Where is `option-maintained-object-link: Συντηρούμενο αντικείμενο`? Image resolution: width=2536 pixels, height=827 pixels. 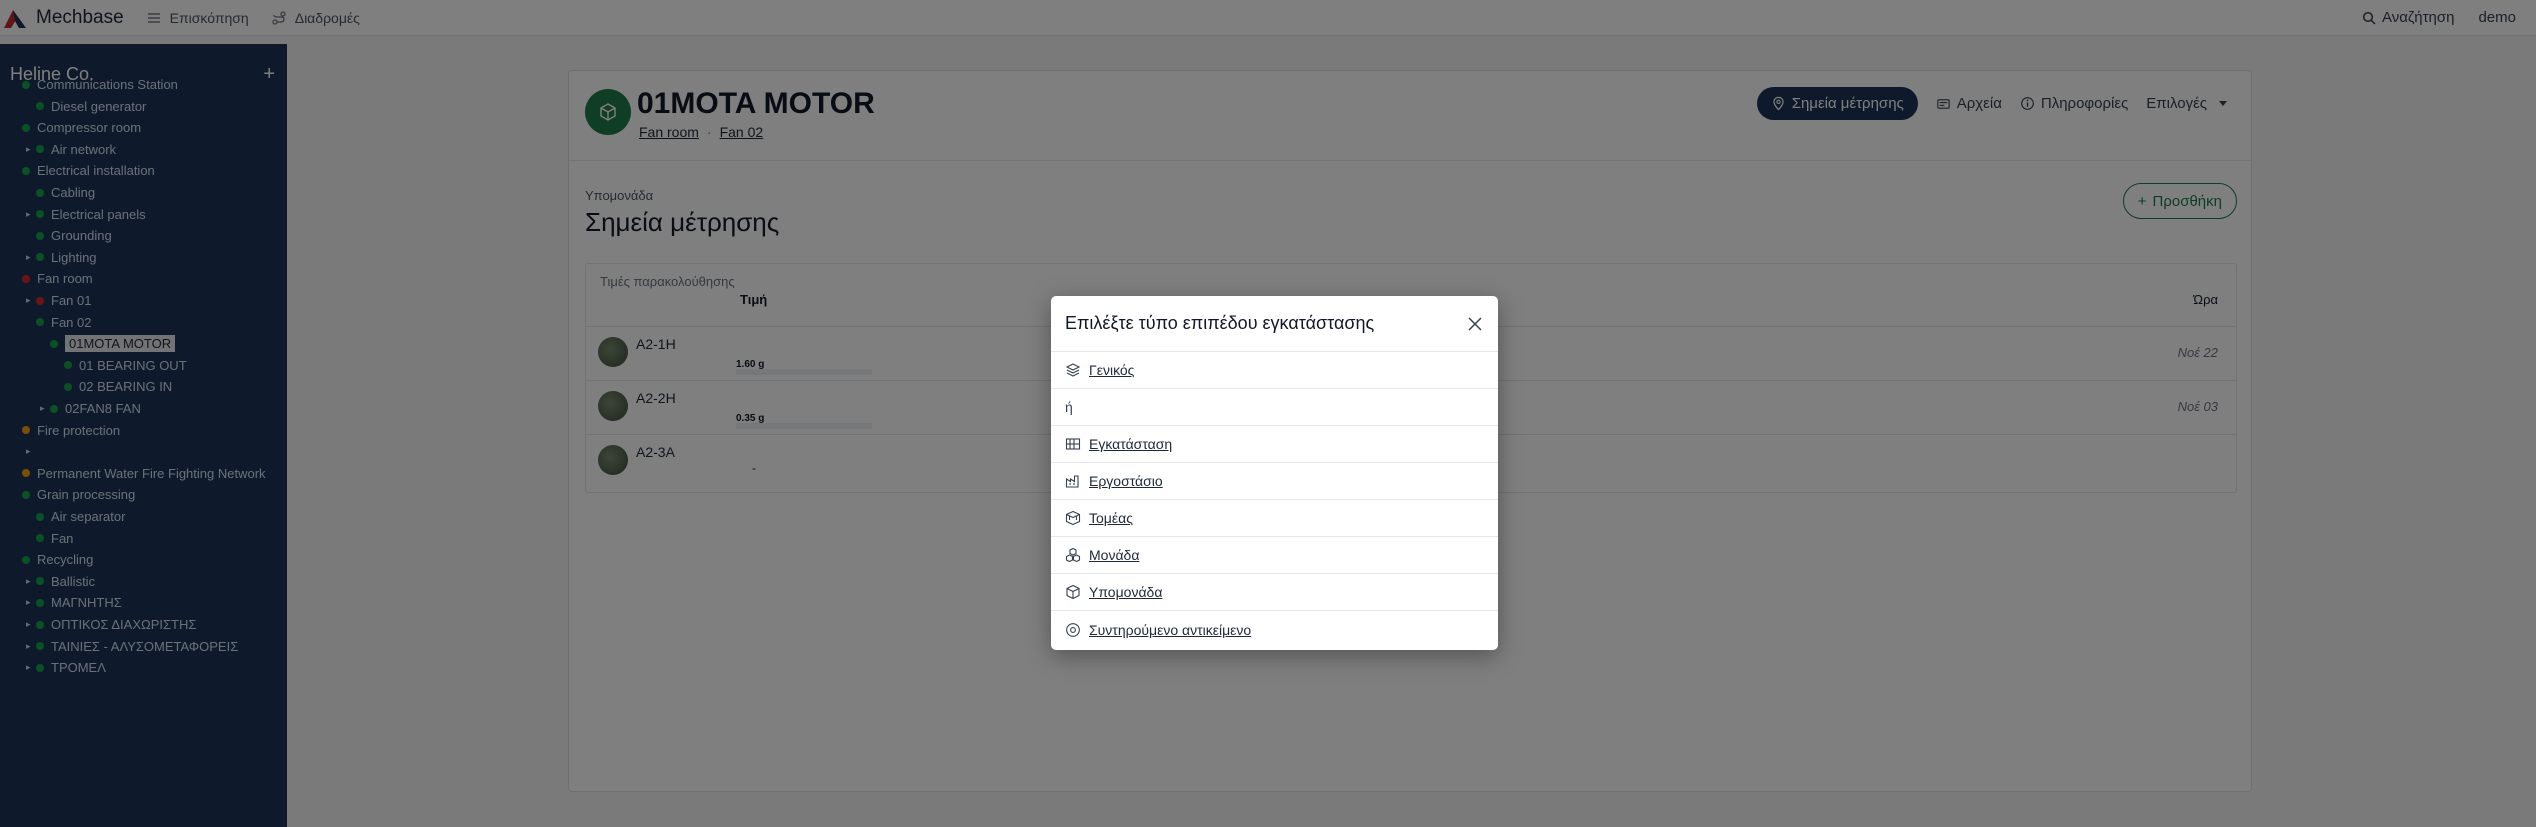
option-maintained-object-link: Συντηρούμενο αντικείμενο is located at coordinates (1170, 630).